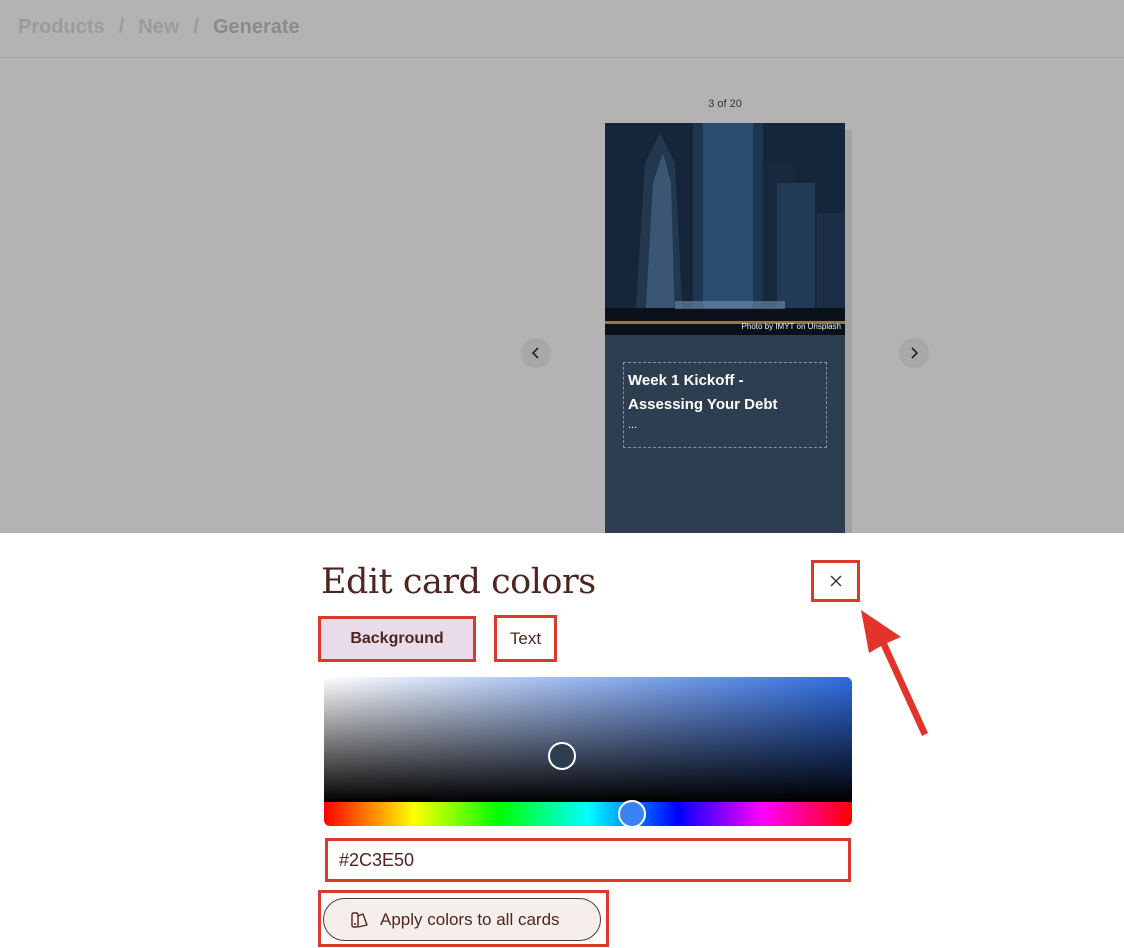 This screenshot has width=1124, height=948. I want to click on card-title-line2: Assessing Your Debt, so click(703, 404).